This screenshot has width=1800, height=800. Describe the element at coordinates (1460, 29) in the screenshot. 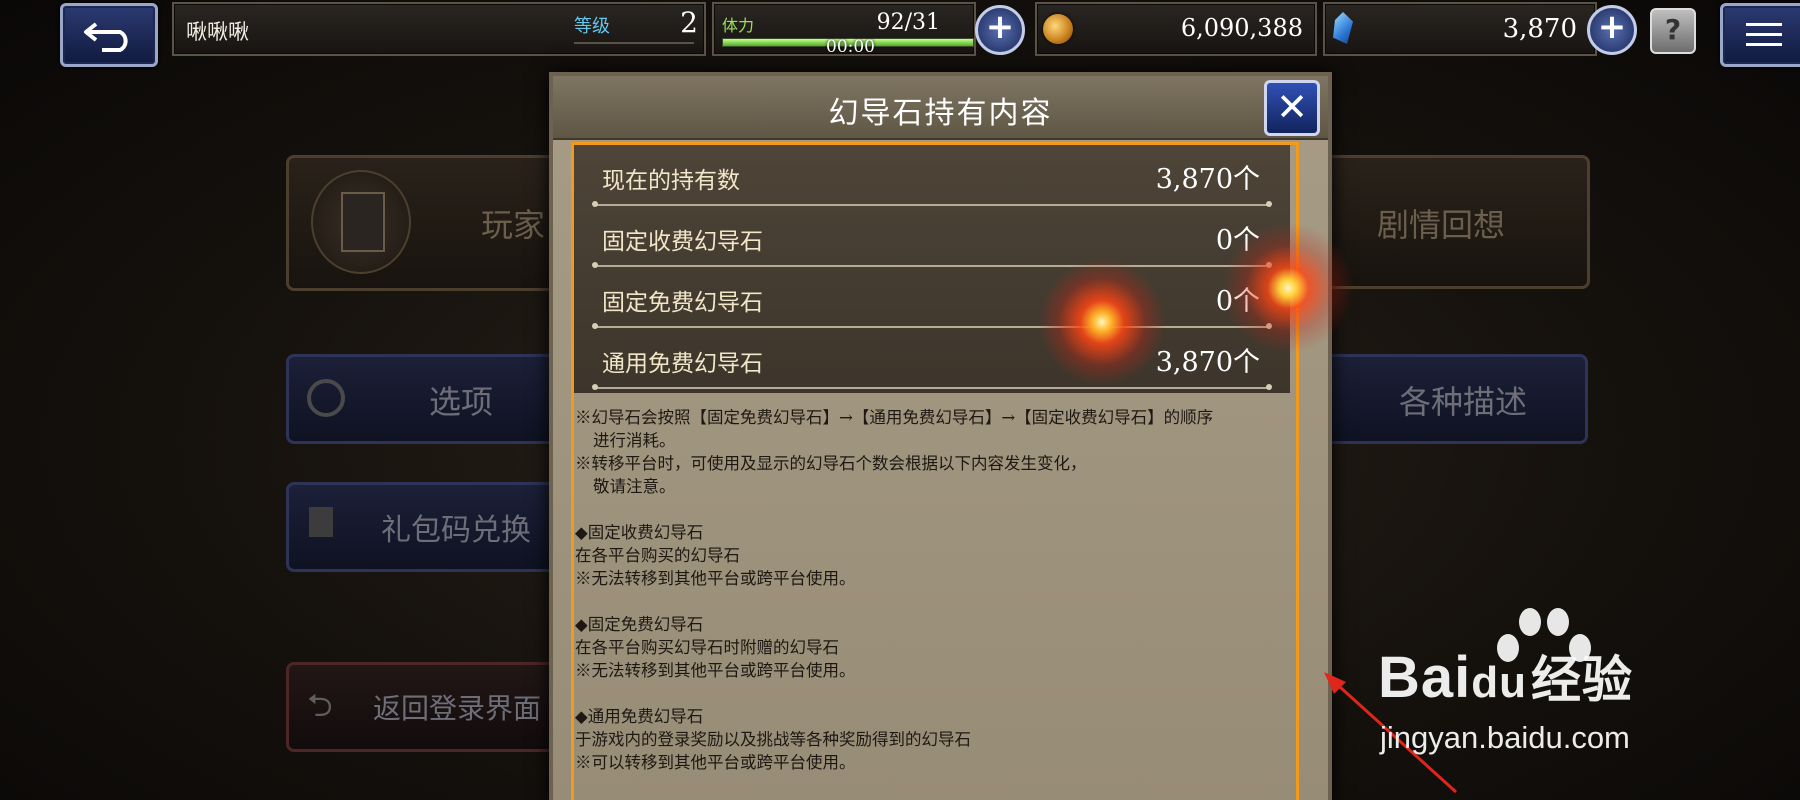

I see `gem-panel: 3,870` at that location.